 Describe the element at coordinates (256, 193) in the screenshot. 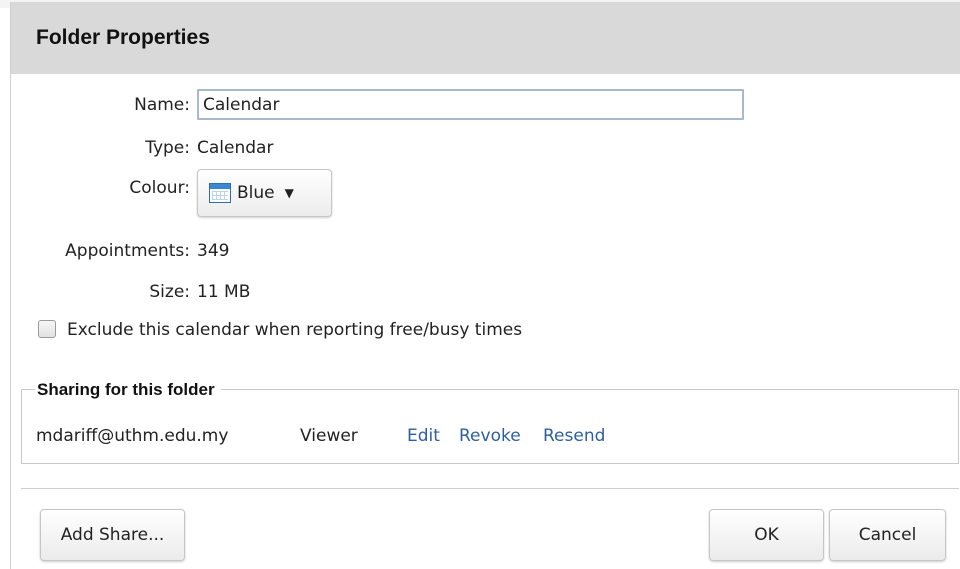

I see `colour-dropdown-value: Blue` at that location.